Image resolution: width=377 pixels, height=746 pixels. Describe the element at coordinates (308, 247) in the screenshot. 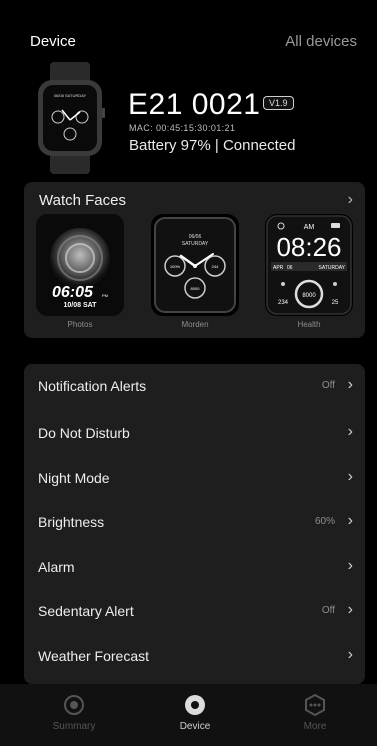

I see `health-face-time: 08:26` at that location.